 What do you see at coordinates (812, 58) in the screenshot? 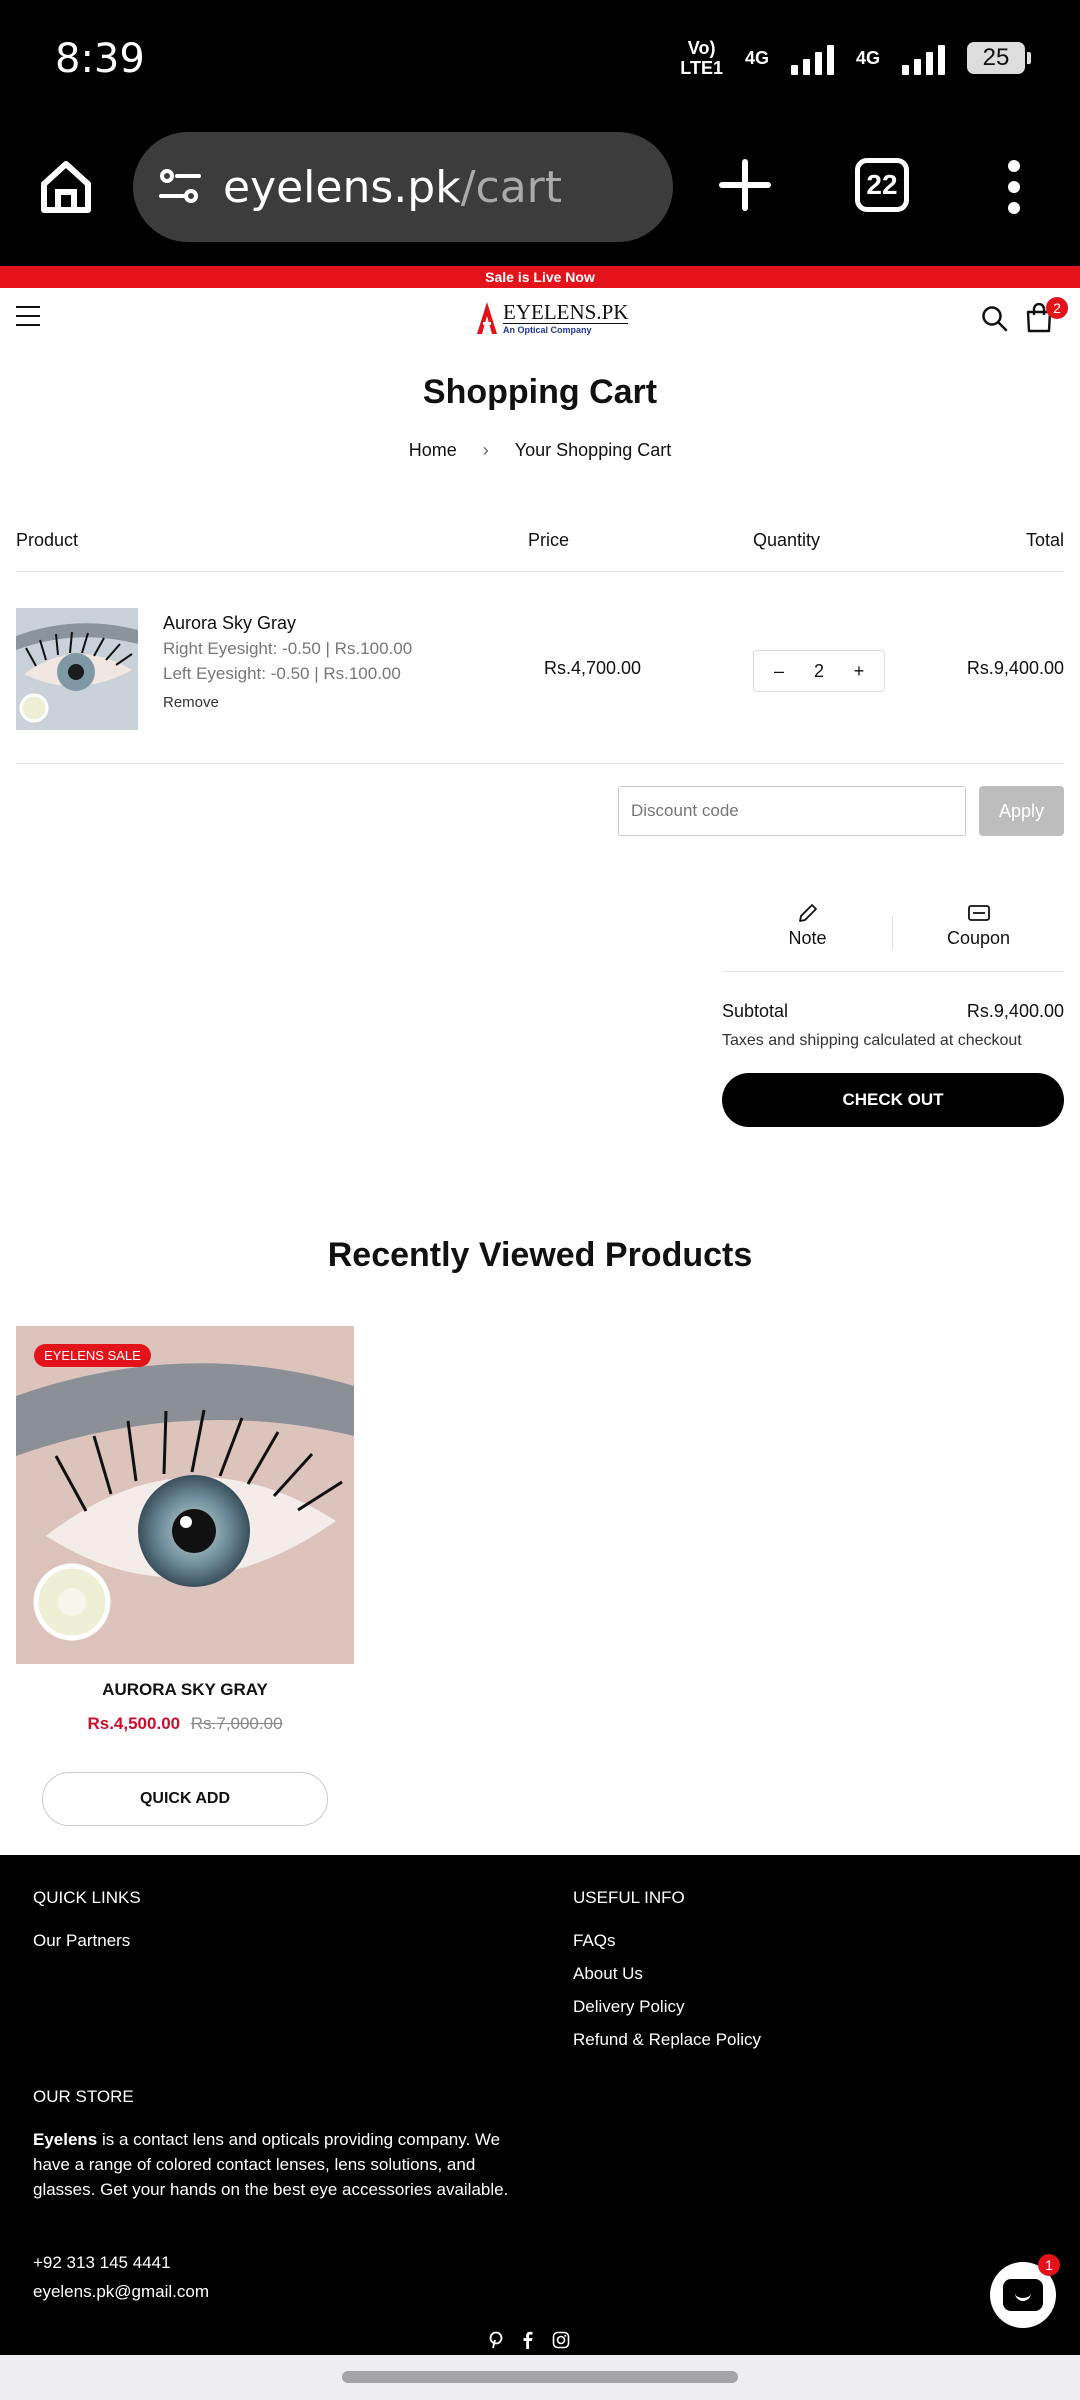
I see `signal-1-icon` at bounding box center [812, 58].